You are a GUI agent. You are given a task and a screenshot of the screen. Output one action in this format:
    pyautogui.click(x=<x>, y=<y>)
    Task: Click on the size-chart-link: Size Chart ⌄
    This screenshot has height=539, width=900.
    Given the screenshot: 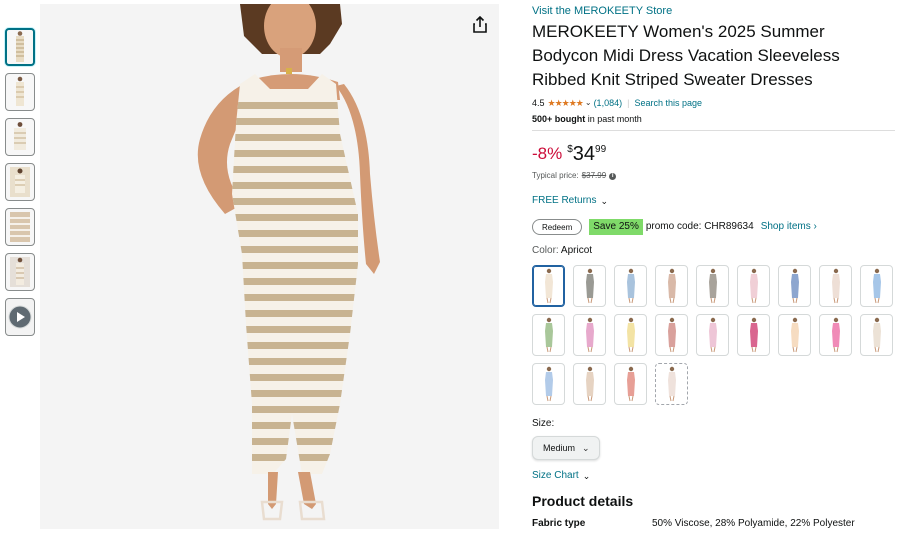 What is the action you would take?
    pyautogui.click(x=713, y=476)
    